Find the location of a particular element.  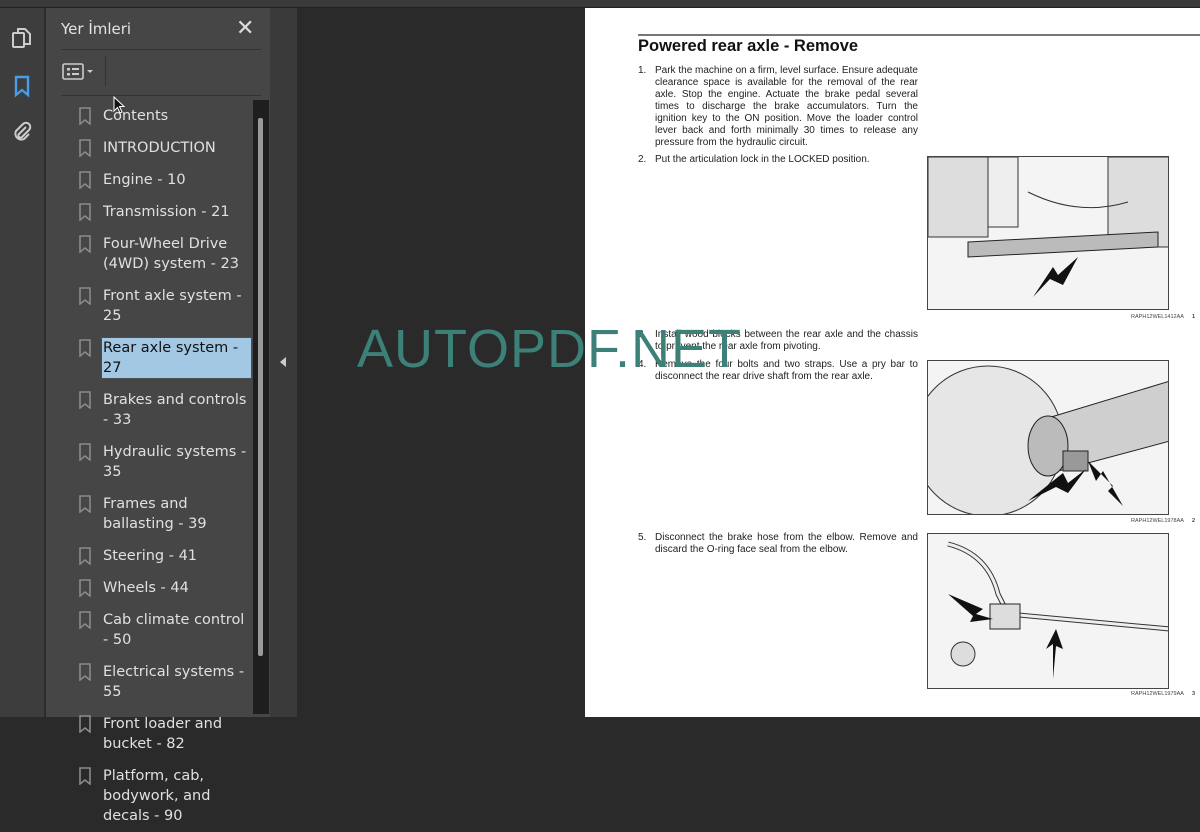

bookmark-label: Steering - 41 is located at coordinates (150, 556).